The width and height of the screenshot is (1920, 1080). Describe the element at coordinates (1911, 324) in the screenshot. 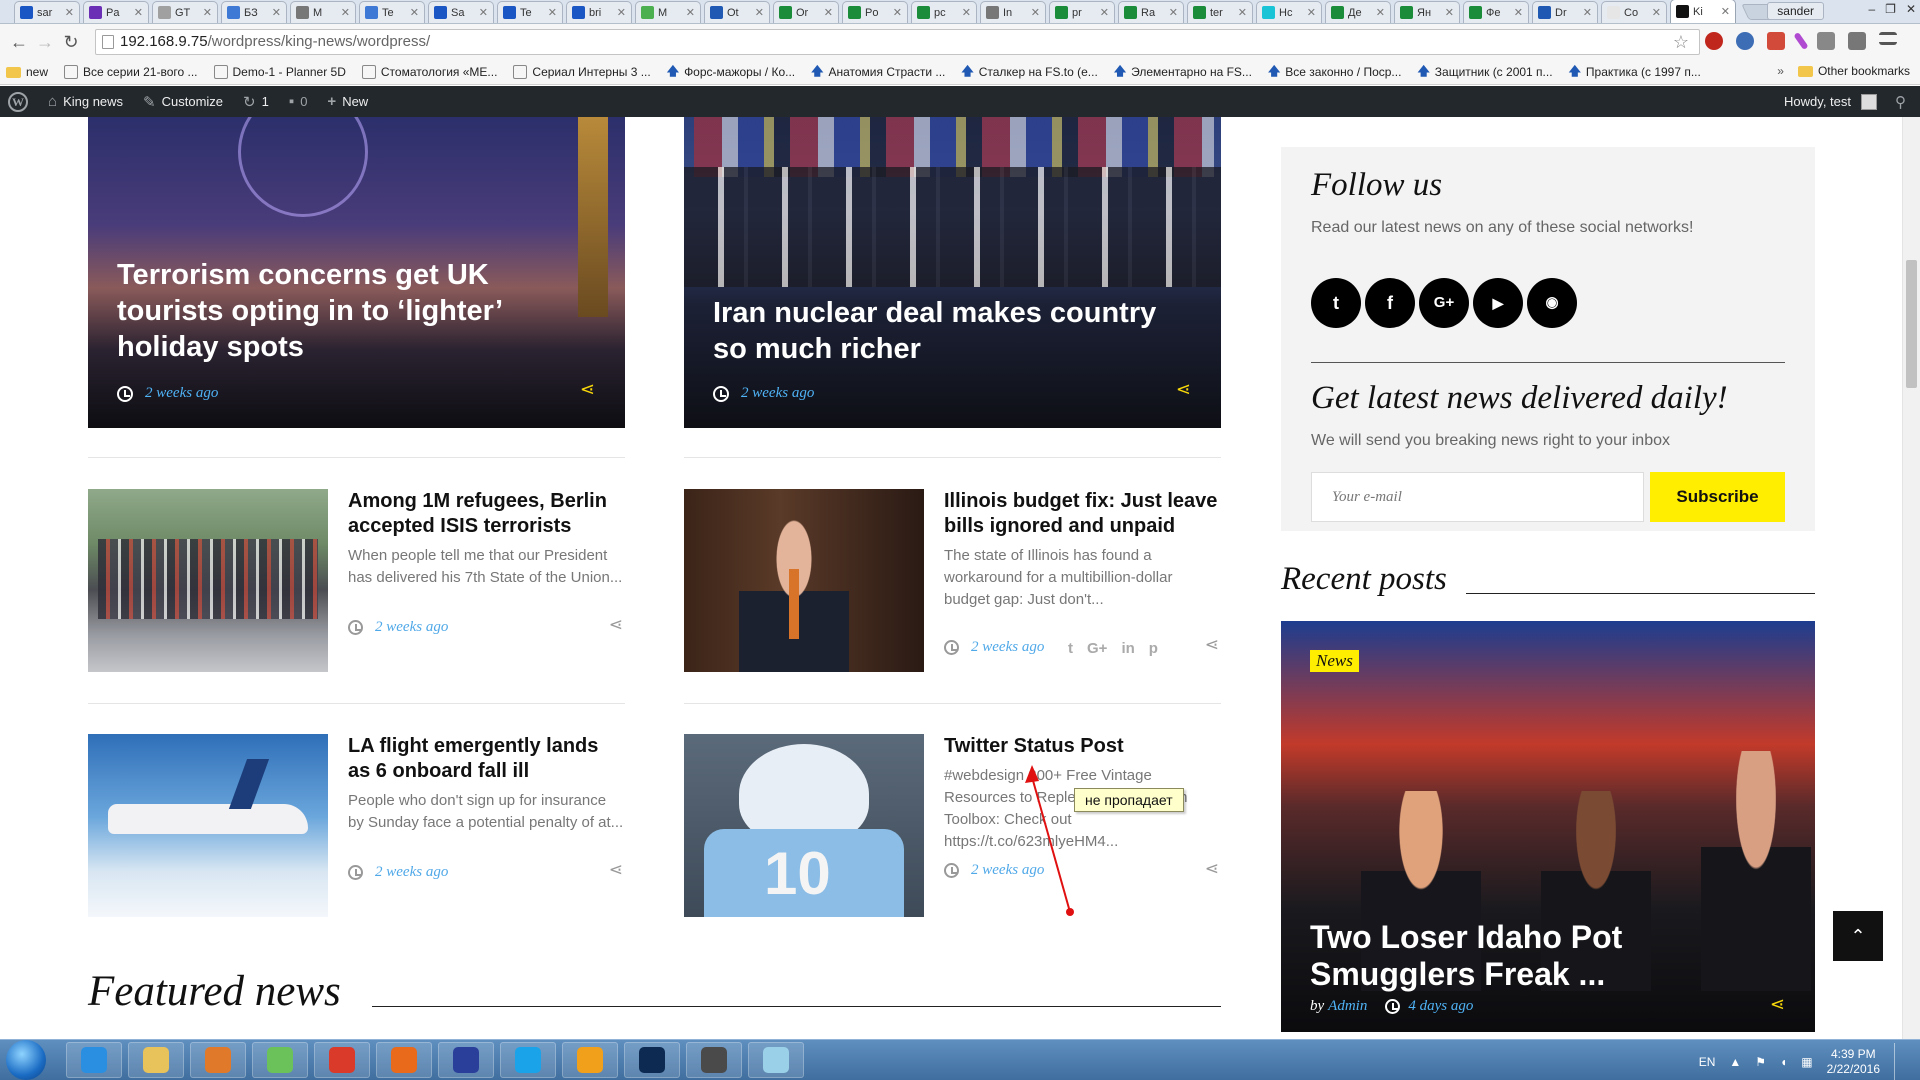

I see `scrollbar-thumb` at that location.